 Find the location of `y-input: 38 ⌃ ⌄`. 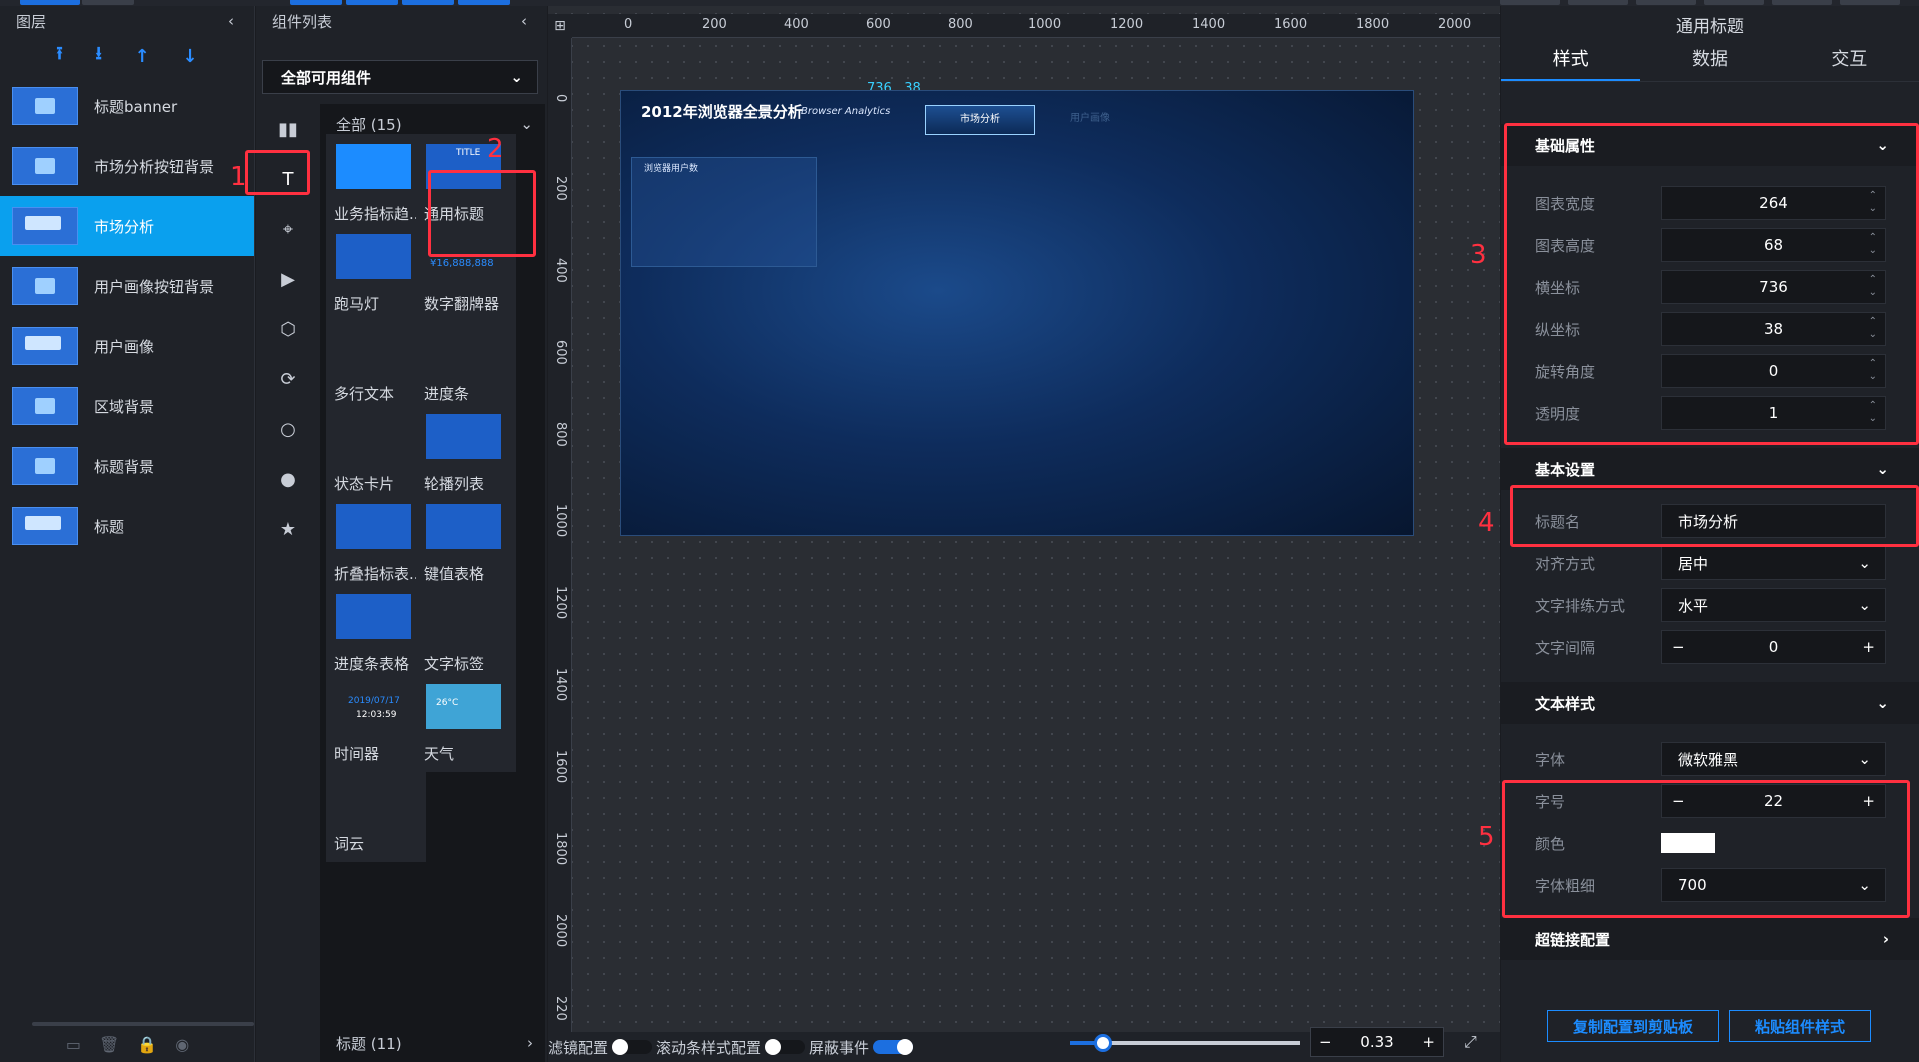

y-input: 38 ⌃ ⌄ is located at coordinates (1773, 329).